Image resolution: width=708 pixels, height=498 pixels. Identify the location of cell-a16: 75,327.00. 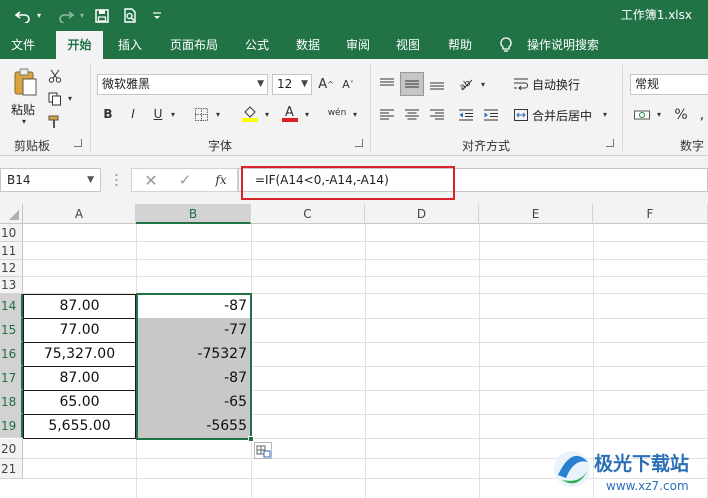
(79, 354).